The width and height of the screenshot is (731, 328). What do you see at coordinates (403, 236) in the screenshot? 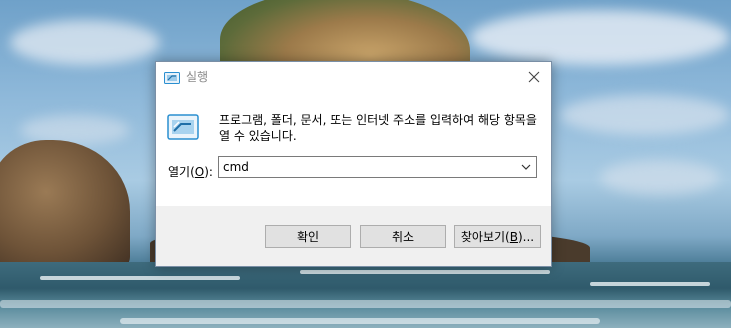
I see `cancel-button: 취소` at bounding box center [403, 236].